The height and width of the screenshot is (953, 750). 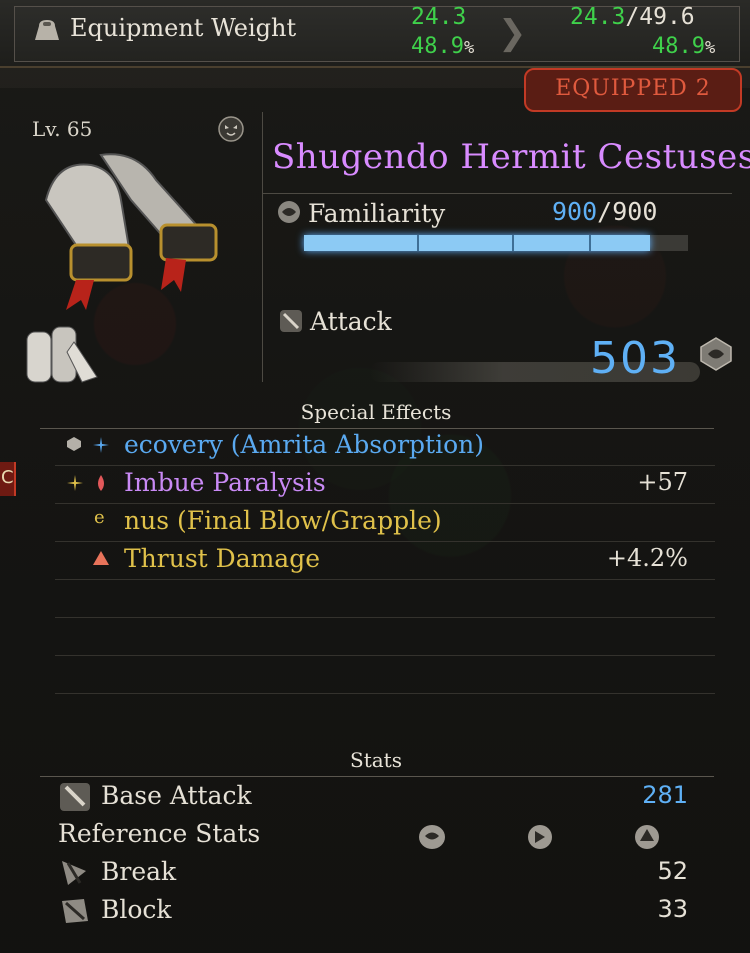 What do you see at coordinates (678, 46) in the screenshot?
I see `new-weight-pct-value: 48.9` at bounding box center [678, 46].